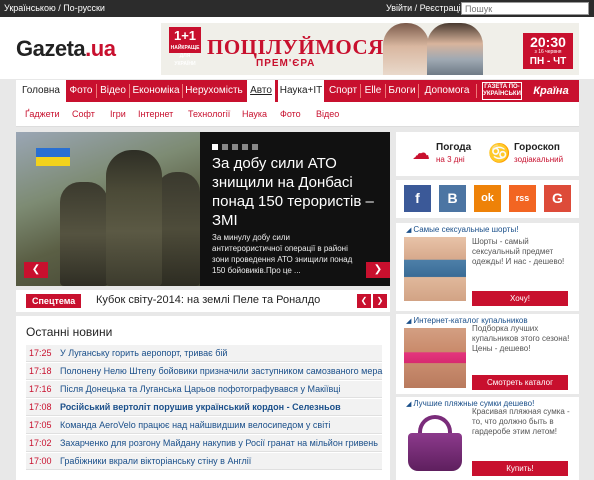  I want to click on subnav-item-technologies: Технології, so click(209, 114).